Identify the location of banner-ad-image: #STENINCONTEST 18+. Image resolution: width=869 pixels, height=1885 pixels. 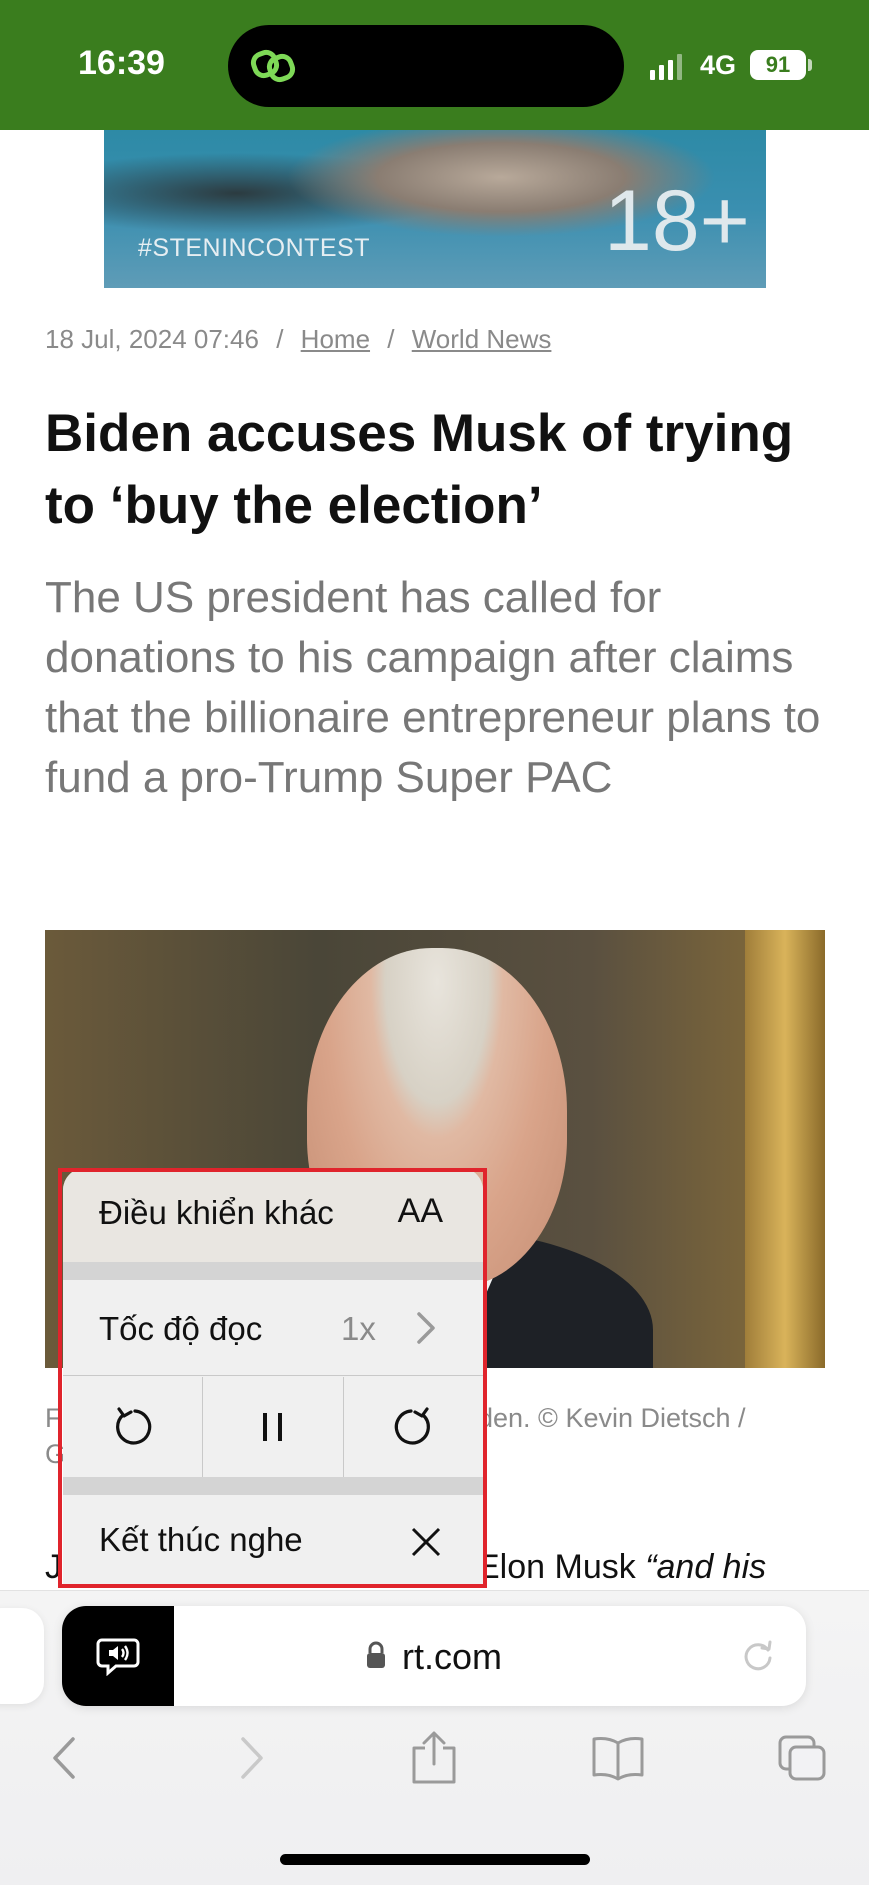
(435, 209).